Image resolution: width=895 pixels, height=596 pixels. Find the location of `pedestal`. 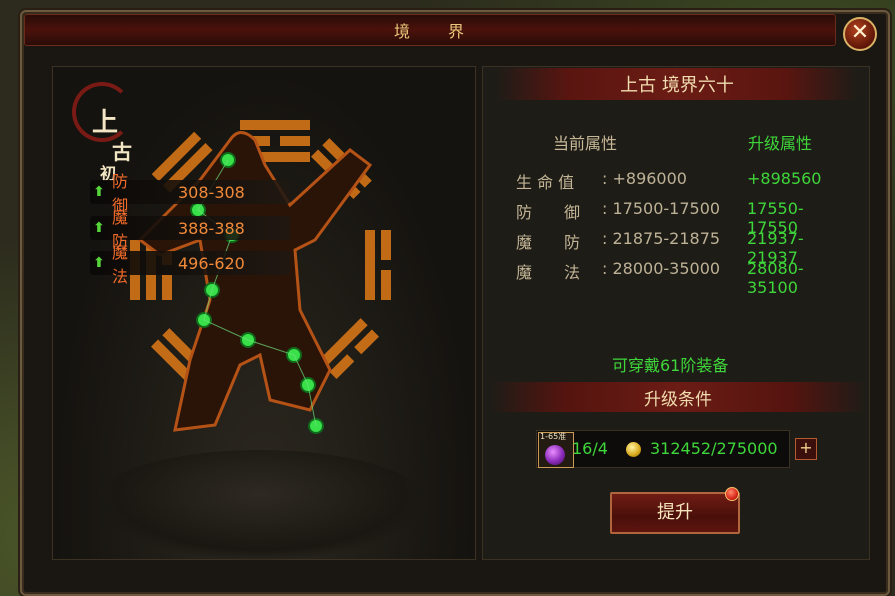

pedestal is located at coordinates (260, 505).